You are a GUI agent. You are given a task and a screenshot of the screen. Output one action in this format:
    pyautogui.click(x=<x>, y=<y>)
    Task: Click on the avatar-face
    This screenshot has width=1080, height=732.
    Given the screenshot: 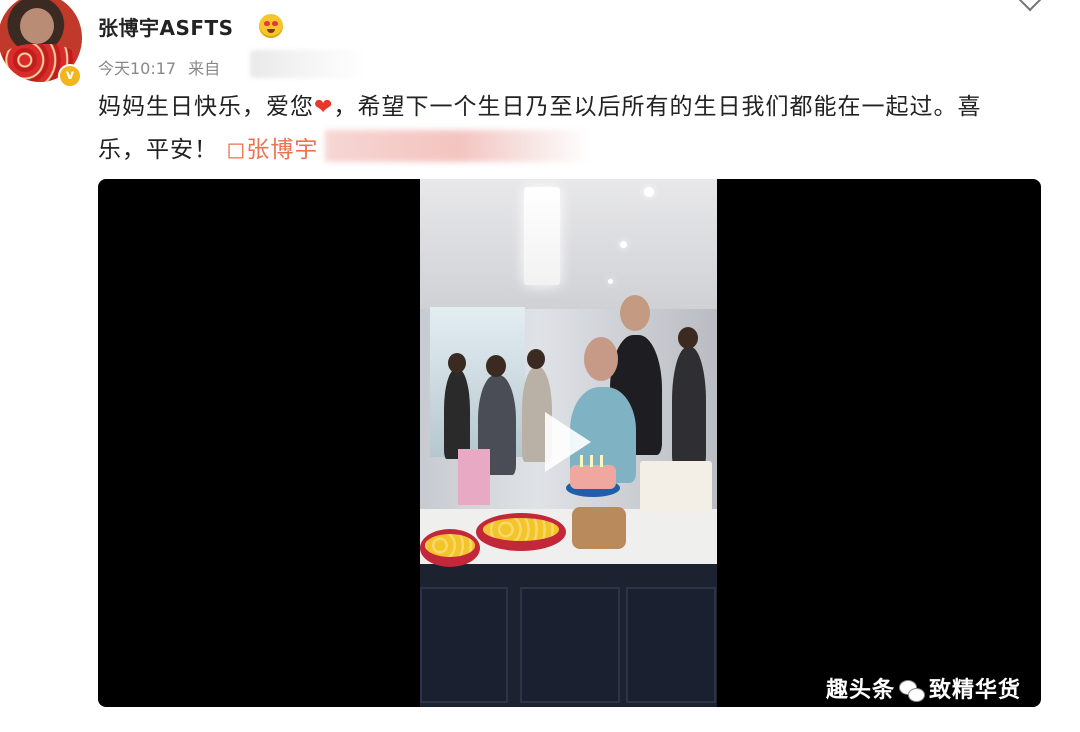 What is the action you would take?
    pyautogui.click(x=37, y=26)
    